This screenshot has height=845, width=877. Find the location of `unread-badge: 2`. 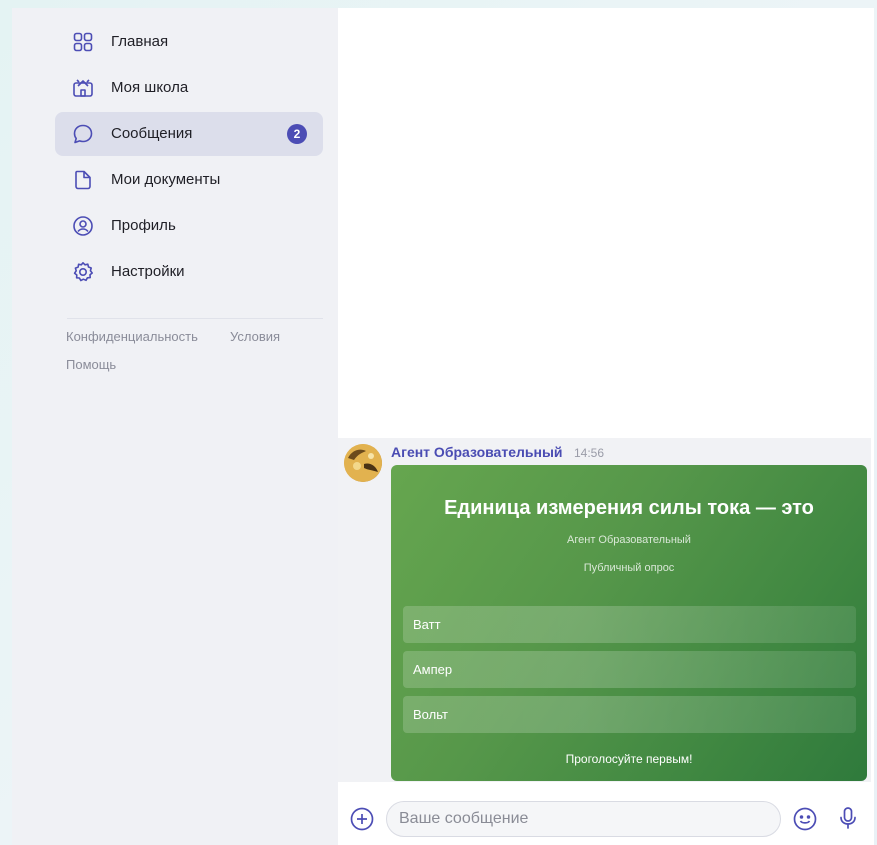

unread-badge: 2 is located at coordinates (297, 134).